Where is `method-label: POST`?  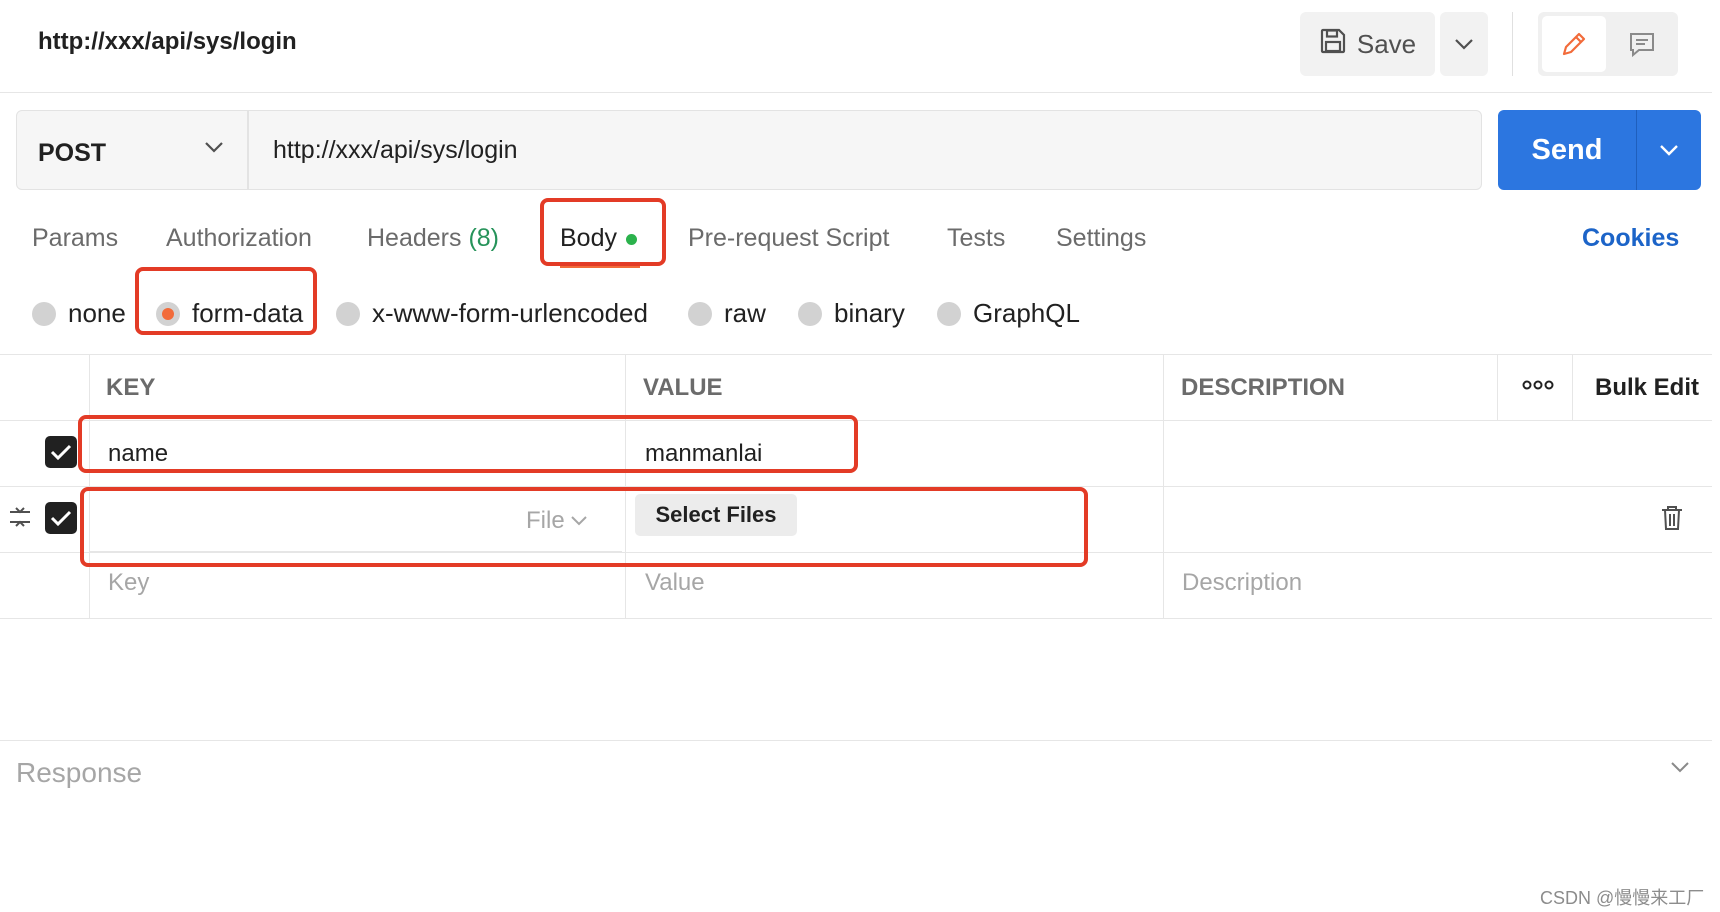
method-label: POST is located at coordinates (72, 153).